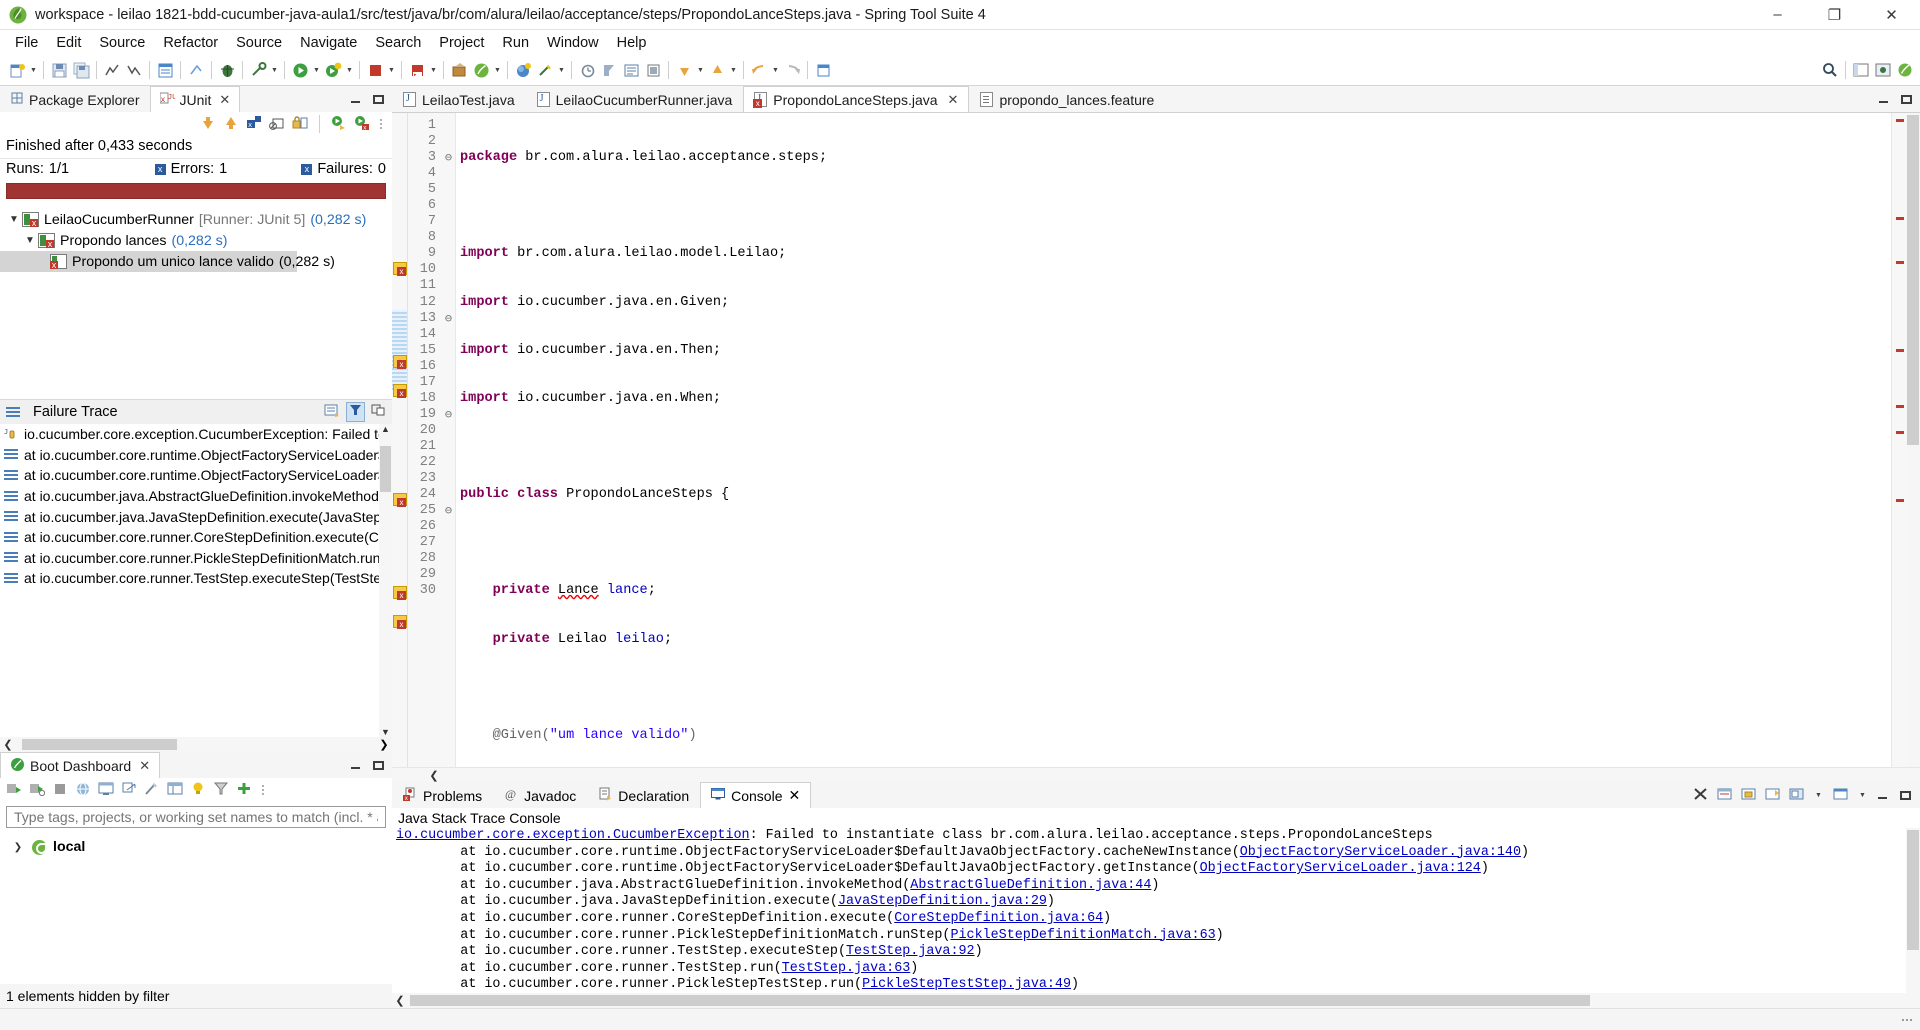  I want to click on menu-run: Run, so click(515, 43).